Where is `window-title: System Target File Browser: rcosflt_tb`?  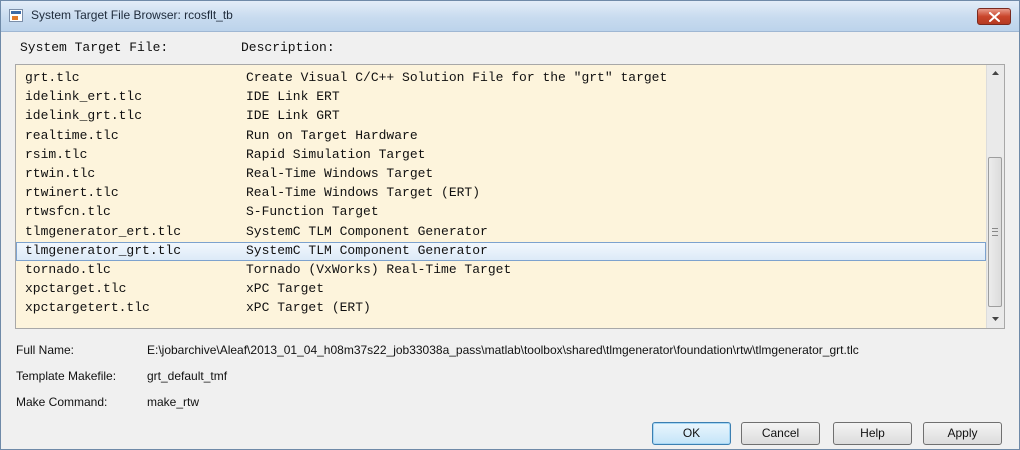
window-title: System Target File Browser: rcosflt_tb is located at coordinates (132, 15).